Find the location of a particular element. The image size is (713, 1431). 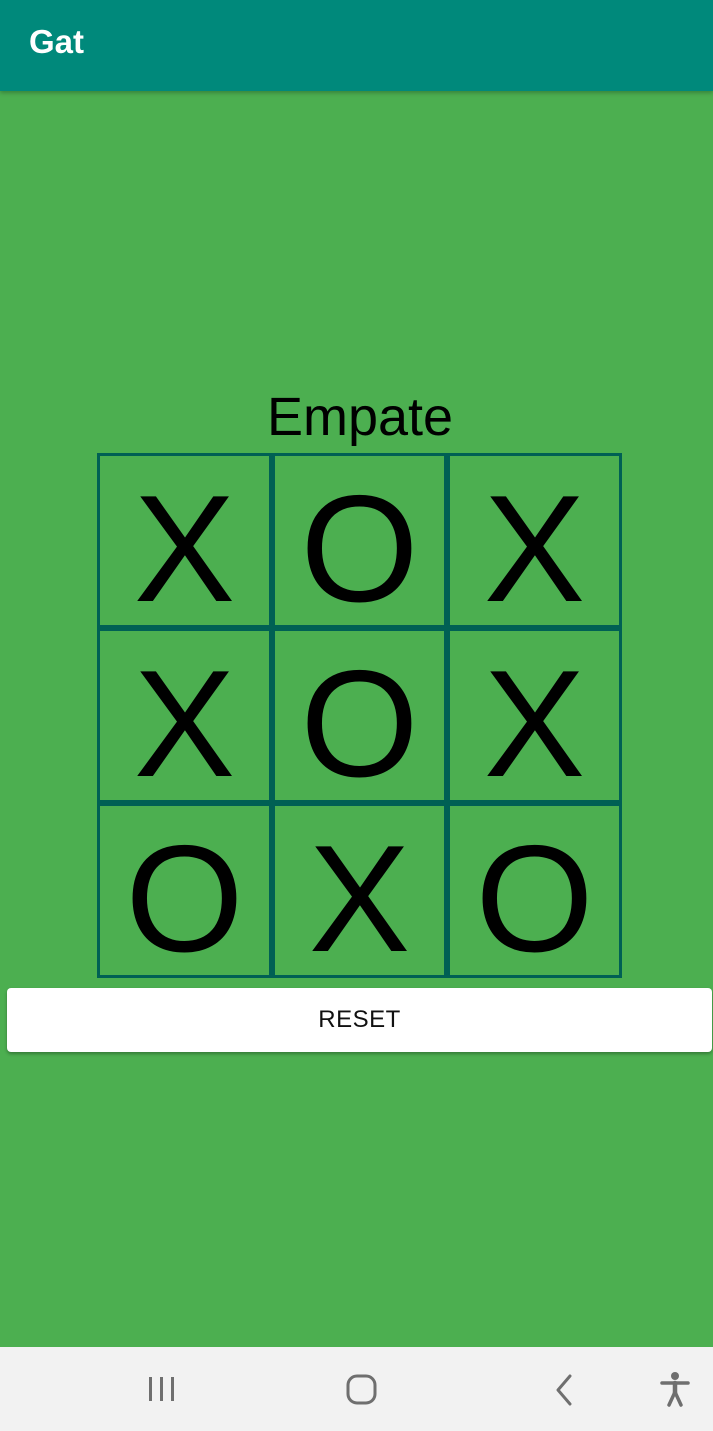

game-status: Empate is located at coordinates (360, 417).